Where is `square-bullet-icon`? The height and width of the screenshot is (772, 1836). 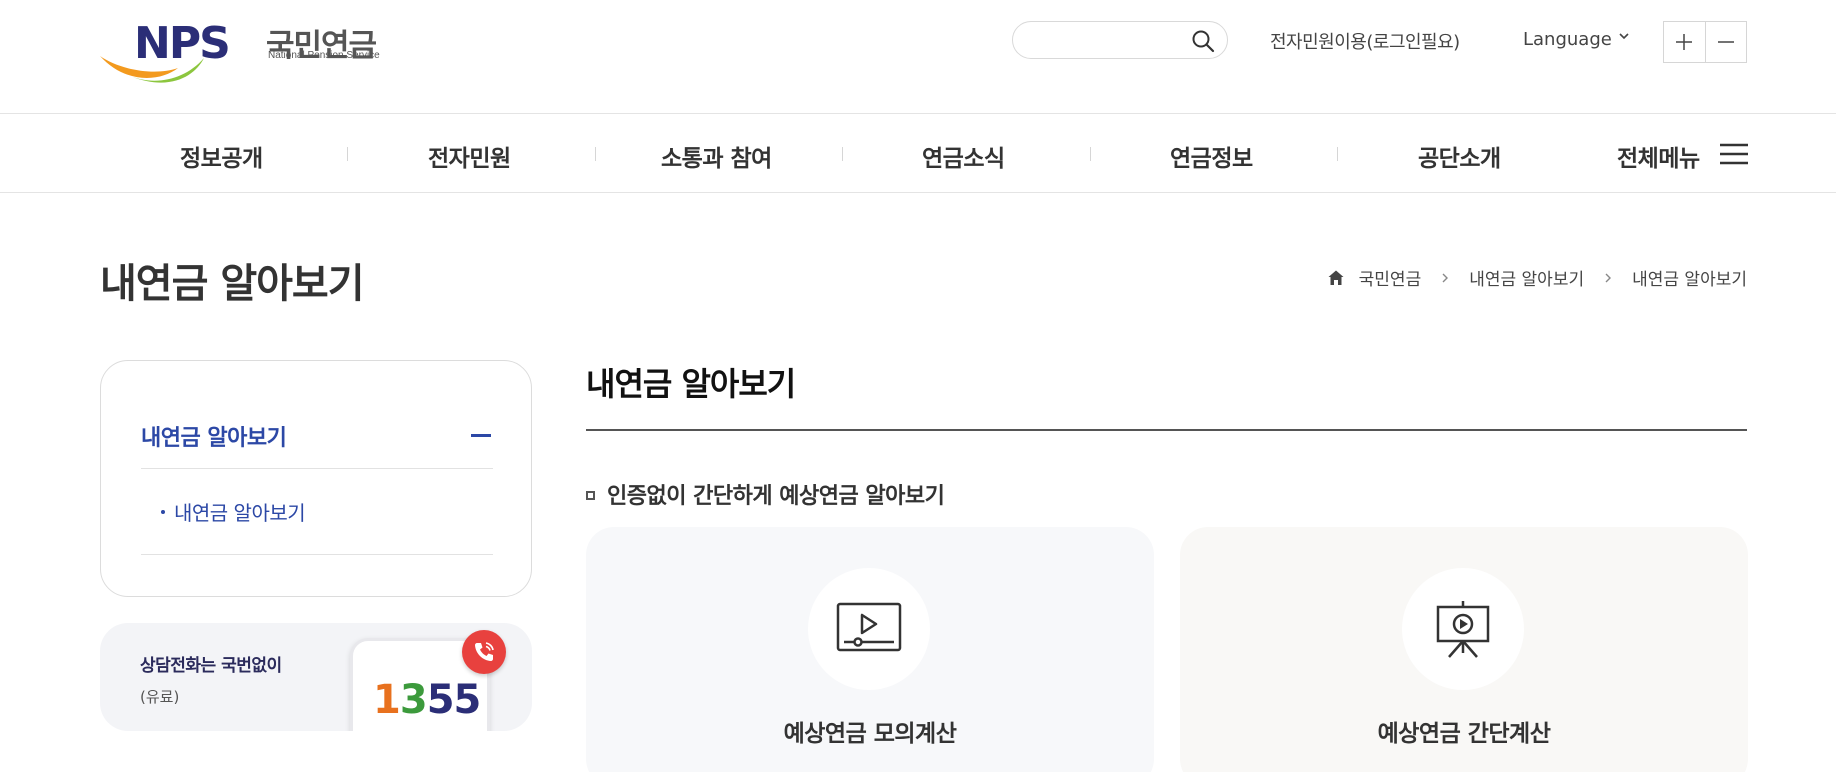 square-bullet-icon is located at coordinates (590, 495).